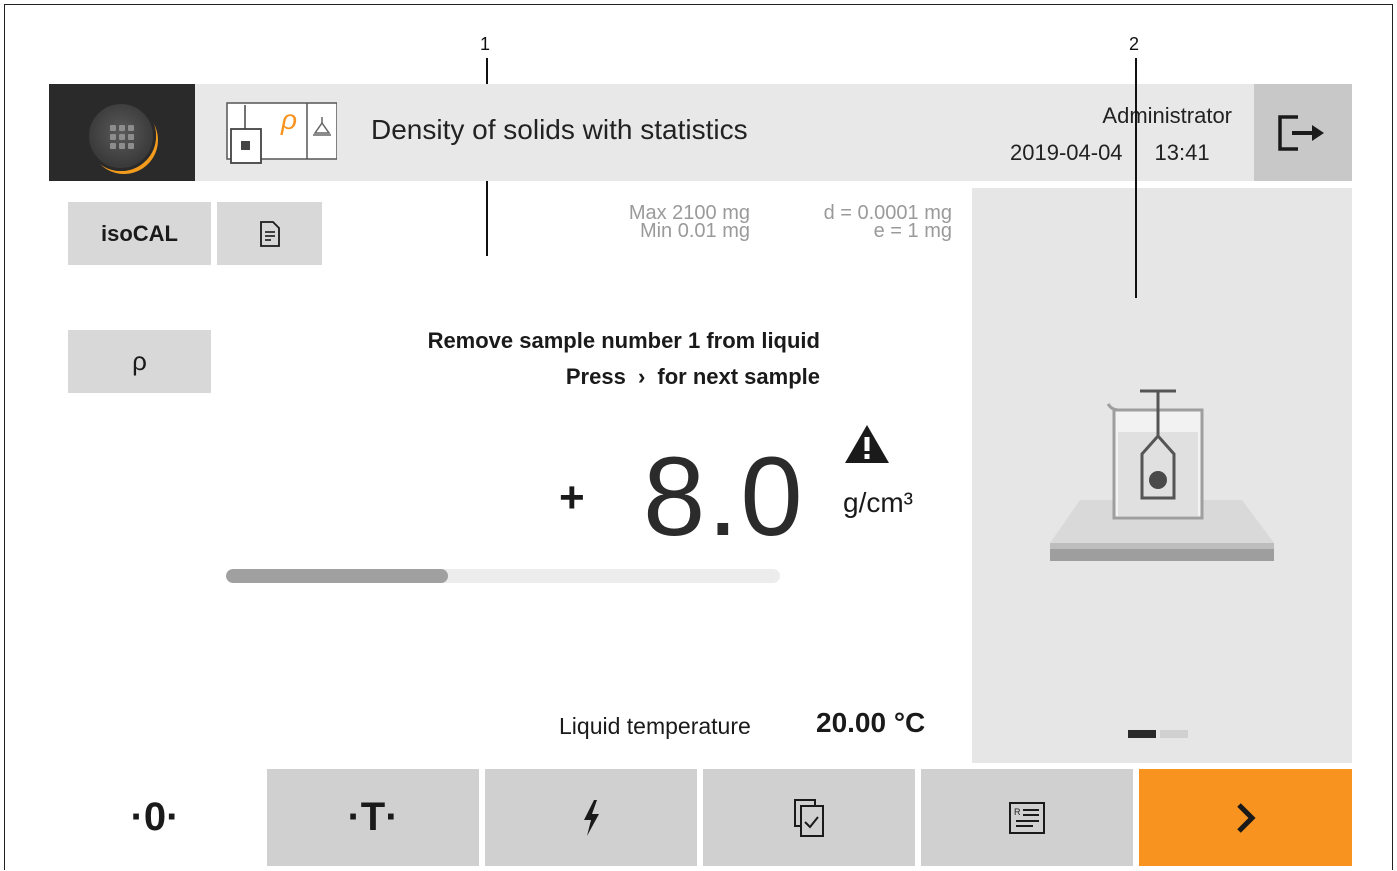 The width and height of the screenshot is (1397, 871). I want to click on instruction-next-sample: for next sample, so click(738, 376).